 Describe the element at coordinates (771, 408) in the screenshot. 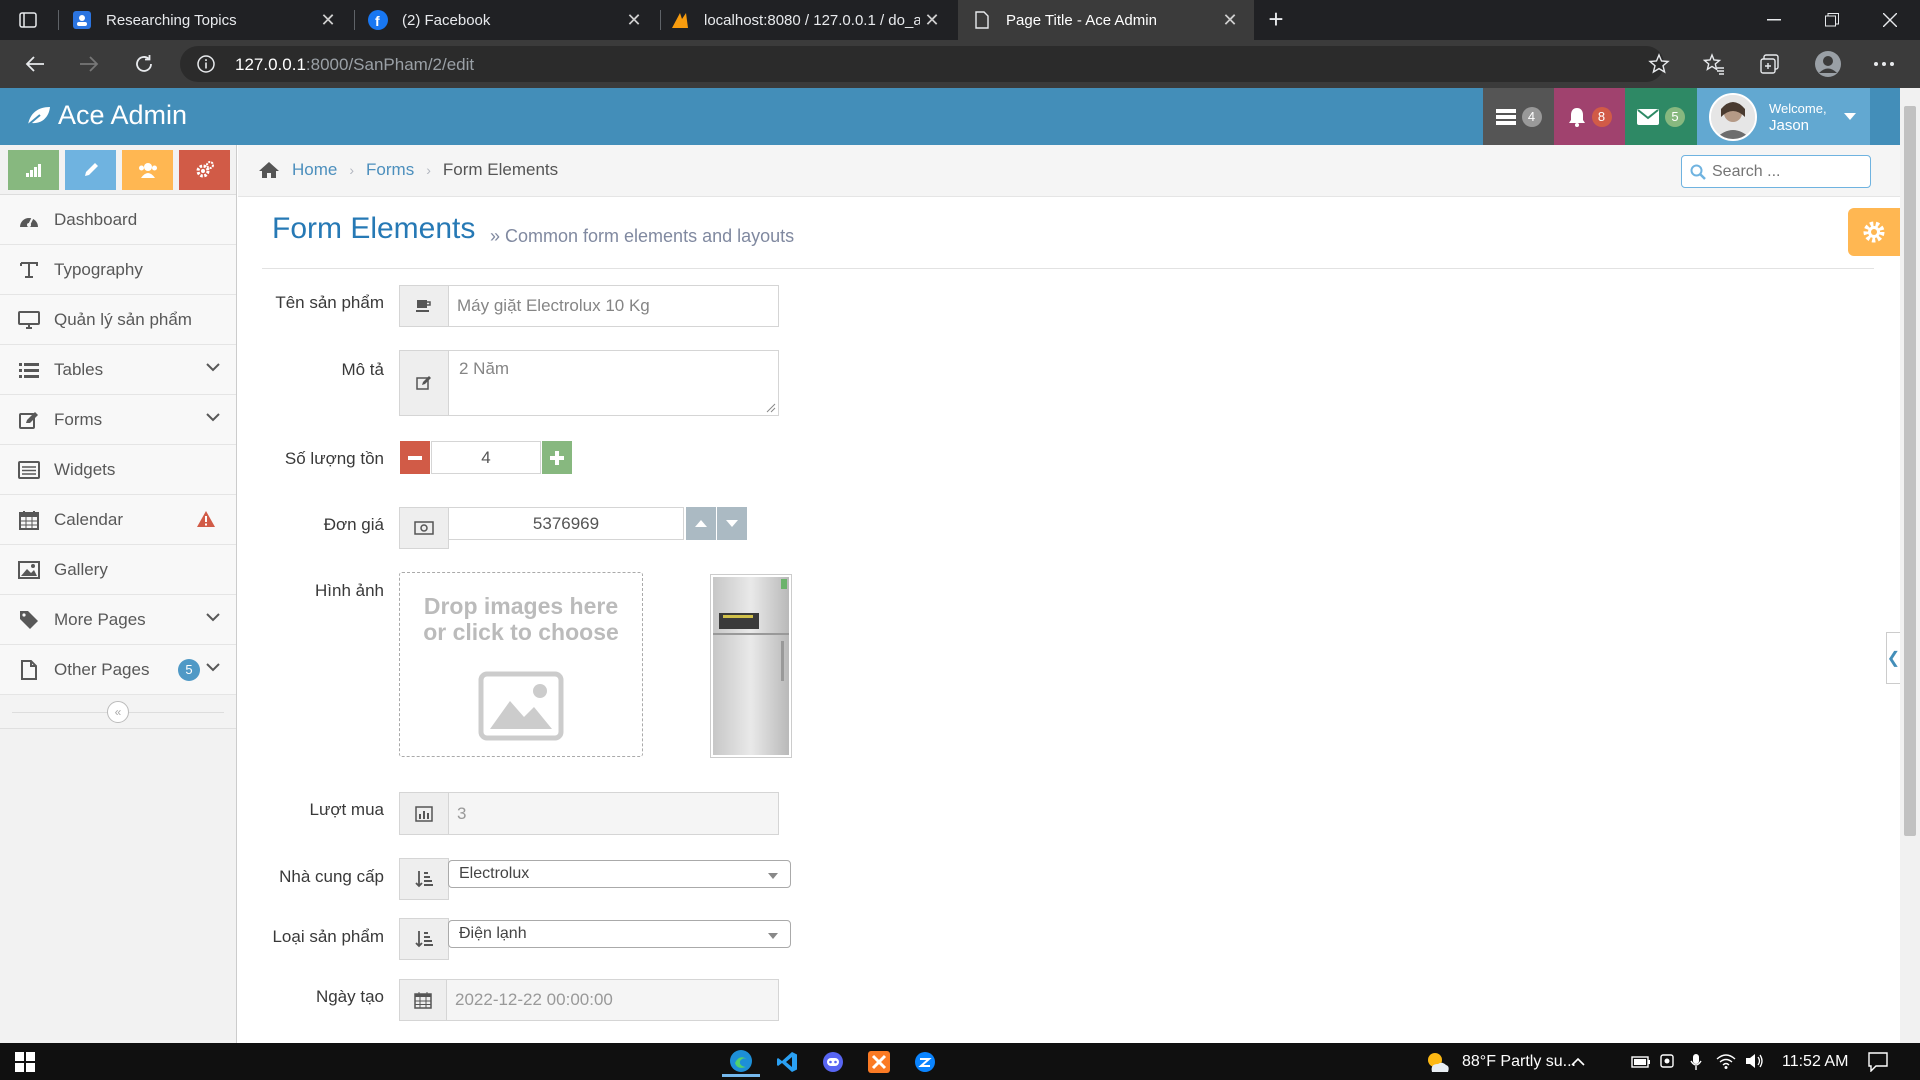

I see `resize-handle-icon` at that location.